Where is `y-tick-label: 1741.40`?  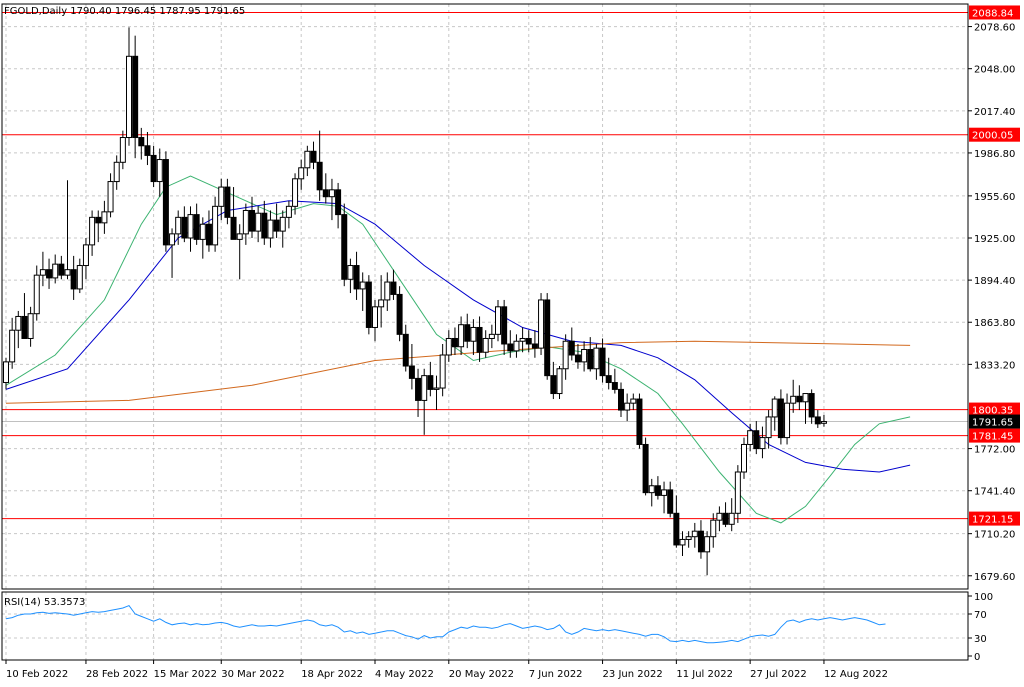
y-tick-label: 1741.40 is located at coordinates (994, 492).